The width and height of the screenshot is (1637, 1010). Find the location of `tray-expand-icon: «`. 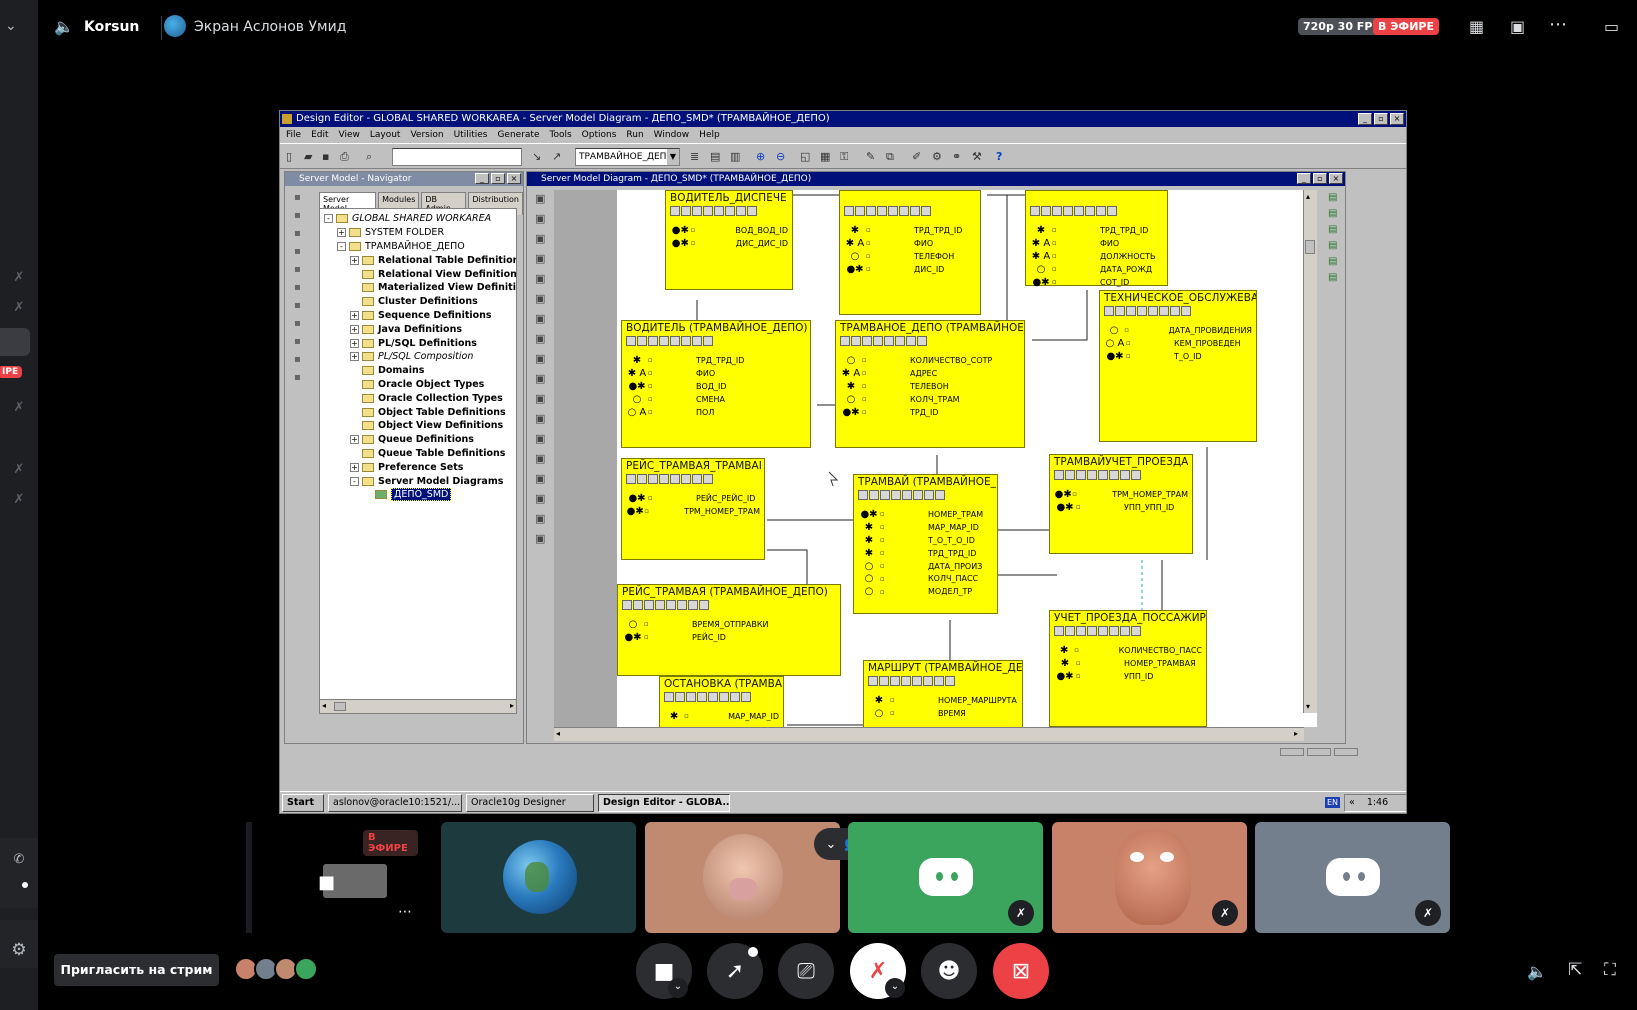

tray-expand-icon: « is located at coordinates (1352, 803).